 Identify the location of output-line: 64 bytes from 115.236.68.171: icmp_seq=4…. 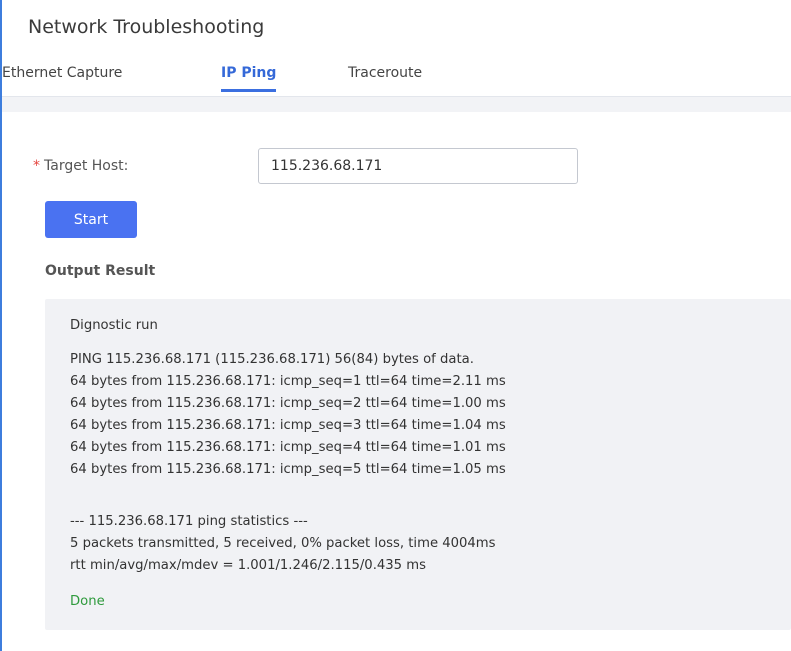
(288, 447).